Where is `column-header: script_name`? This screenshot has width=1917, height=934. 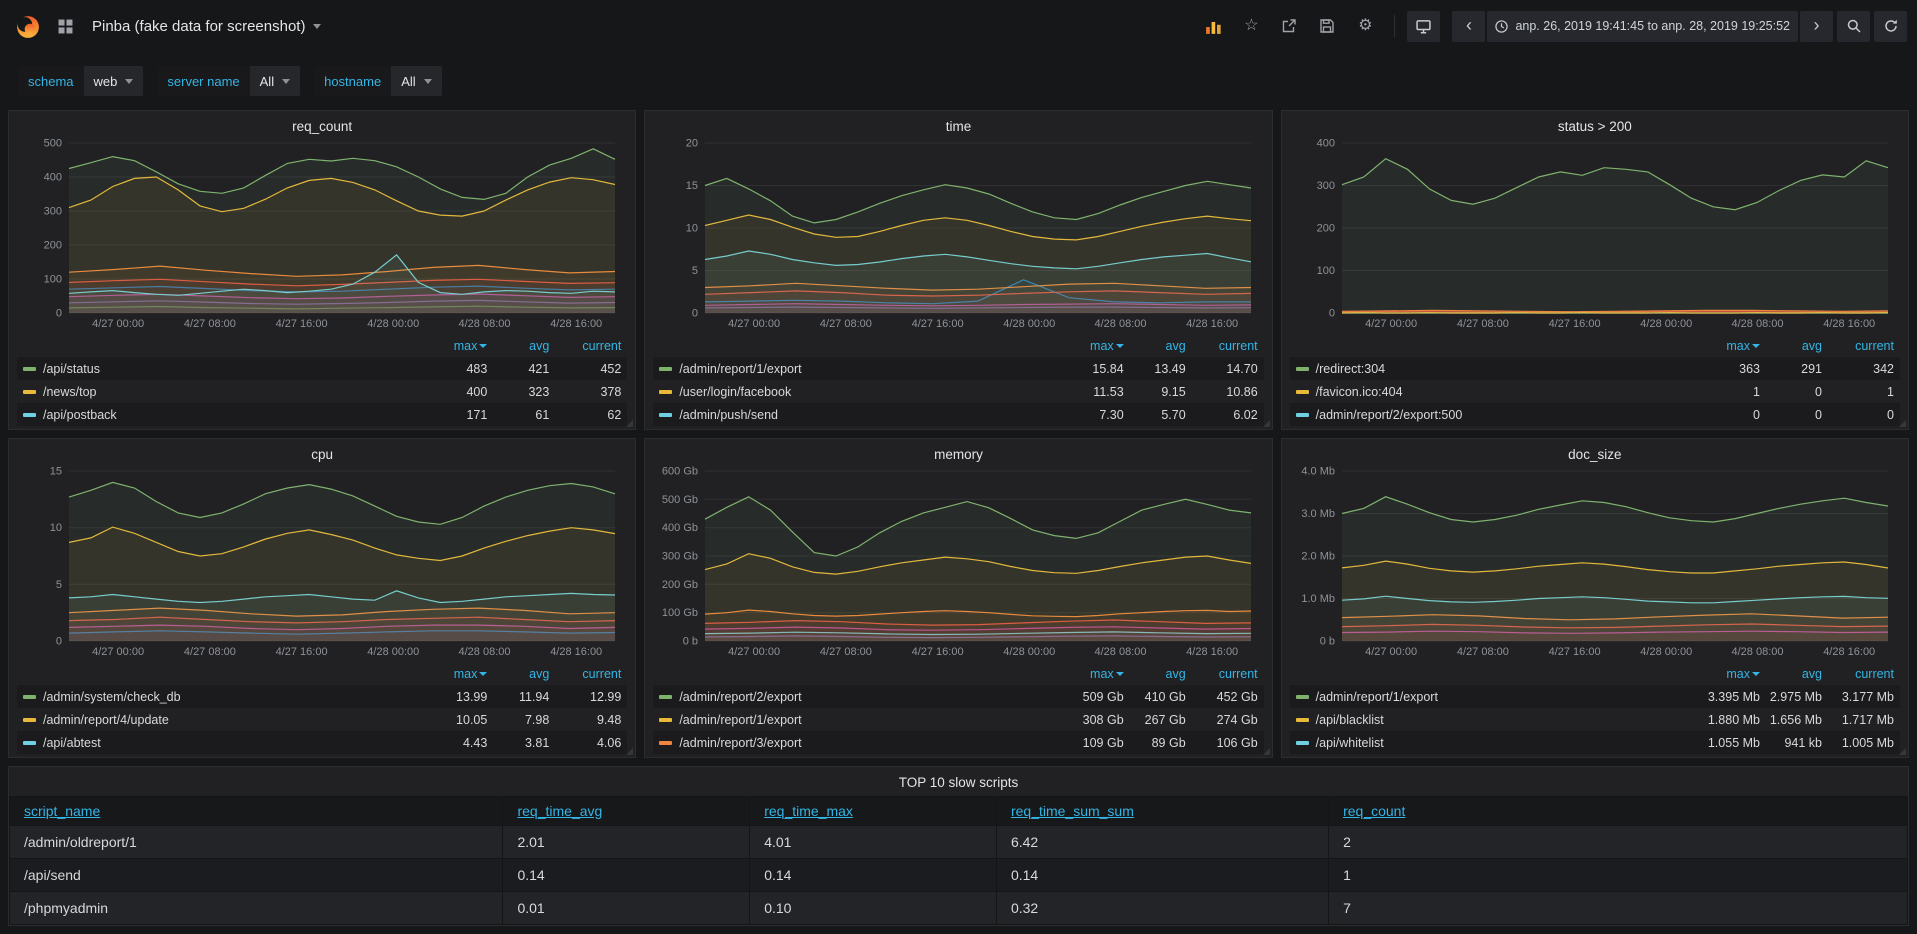 column-header: script_name is located at coordinates (256, 811).